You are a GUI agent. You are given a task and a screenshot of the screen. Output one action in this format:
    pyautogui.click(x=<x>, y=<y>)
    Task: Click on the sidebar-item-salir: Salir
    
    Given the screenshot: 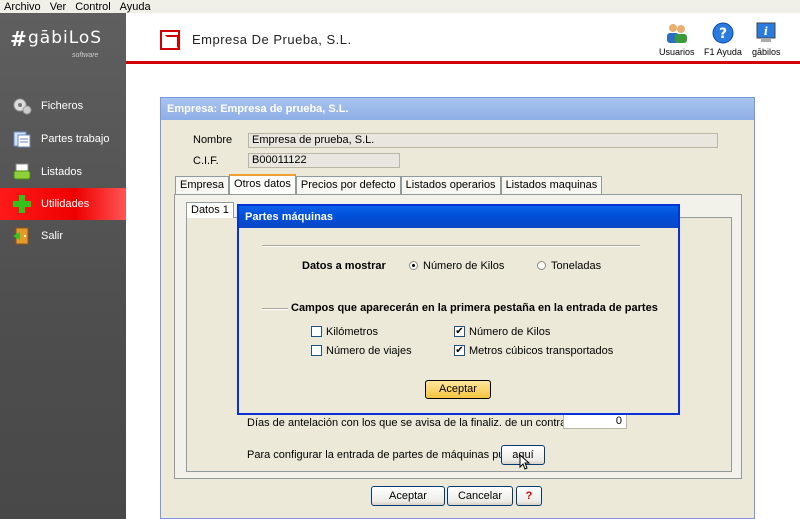 What is the action you would take?
    pyautogui.click(x=63, y=236)
    